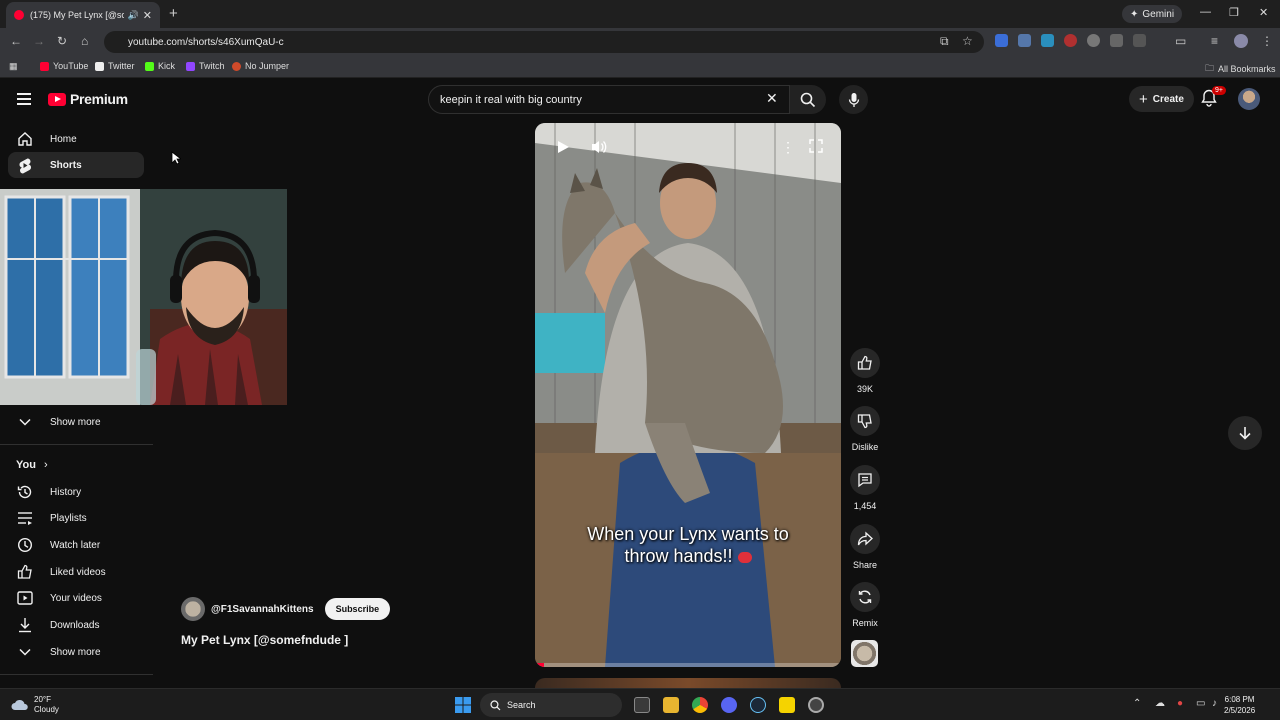 The image size is (1280, 720). I want to click on search-input: keepin it real with big country, so click(609, 99).